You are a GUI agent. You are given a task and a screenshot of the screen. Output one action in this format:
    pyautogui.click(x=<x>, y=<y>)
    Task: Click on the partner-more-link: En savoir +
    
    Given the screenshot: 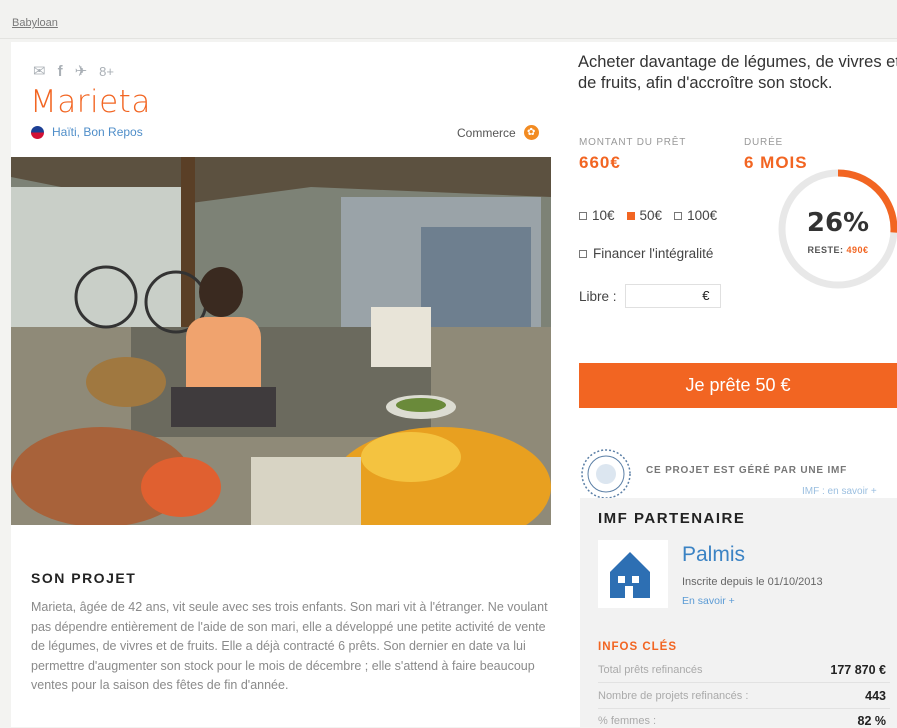 What is the action you would take?
    pyautogui.click(x=708, y=601)
    